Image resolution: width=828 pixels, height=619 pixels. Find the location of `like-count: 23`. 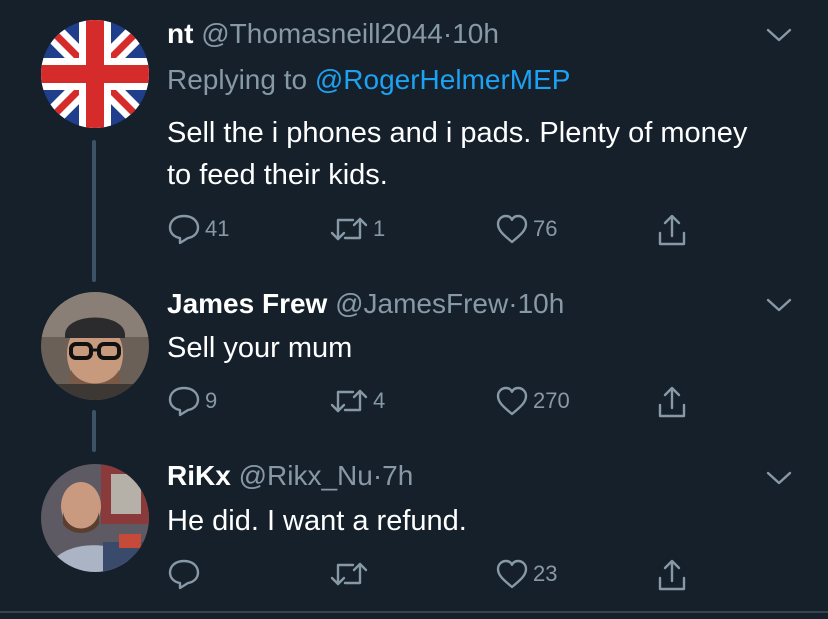

like-count: 23 is located at coordinates (545, 573).